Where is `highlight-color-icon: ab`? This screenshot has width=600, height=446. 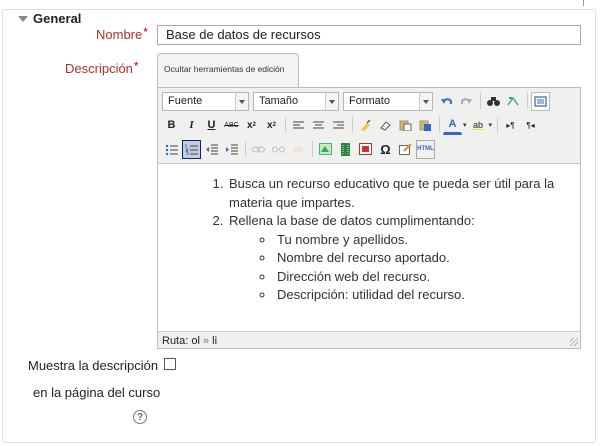
highlight-color-icon: ab is located at coordinates (478, 125).